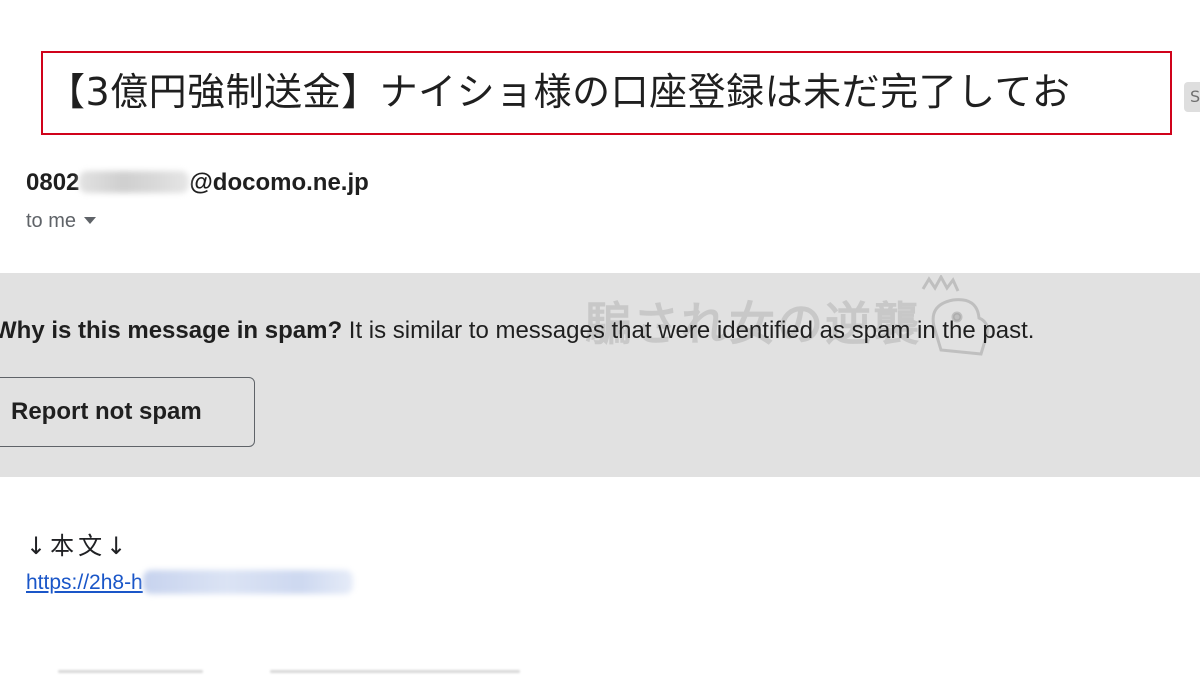 The image size is (1200, 675). What do you see at coordinates (559, 92) in the screenshot?
I see `email-subject: 【3億円強制送金】ナイショ様の口座登録は未だ完了してお` at bounding box center [559, 92].